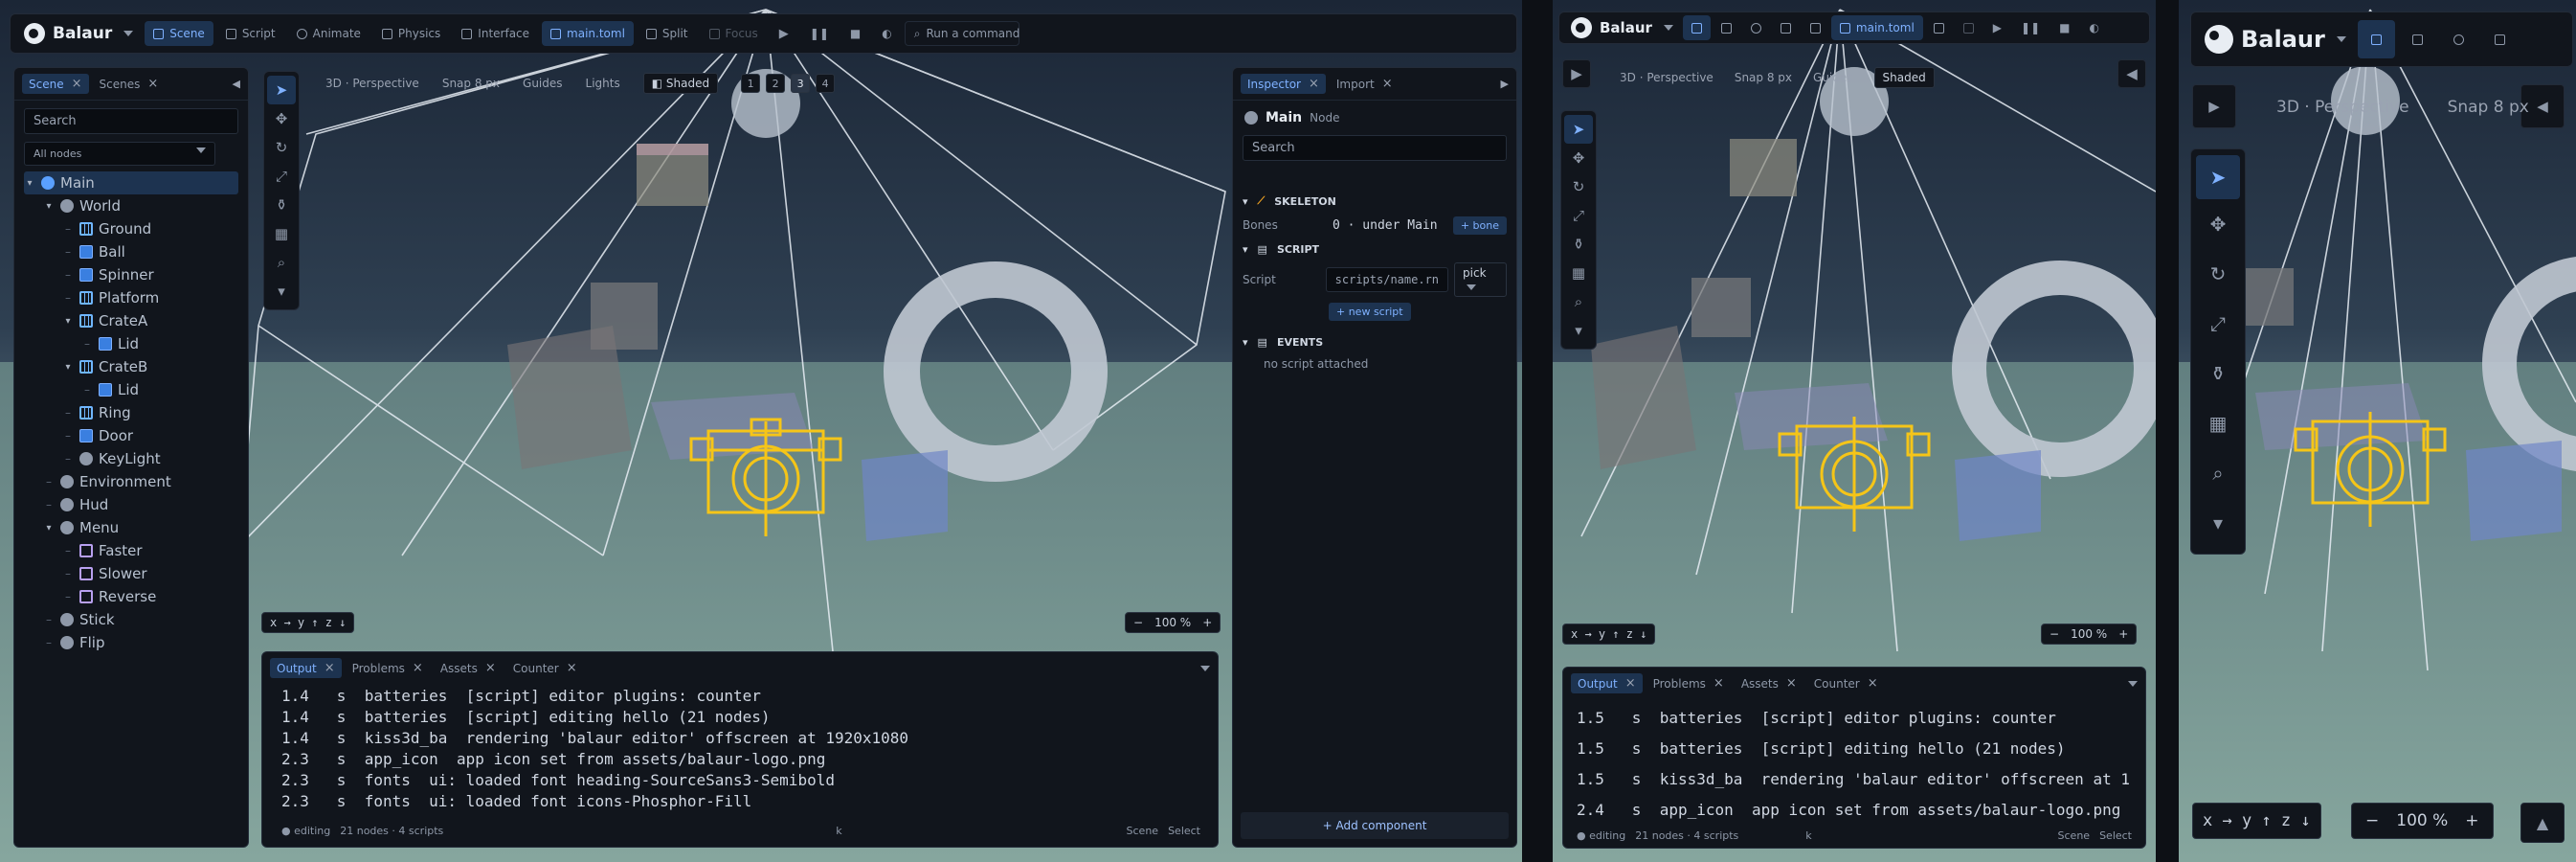 The height and width of the screenshot is (862, 2576). I want to click on pause-button: ❚❚, so click(2031, 28).